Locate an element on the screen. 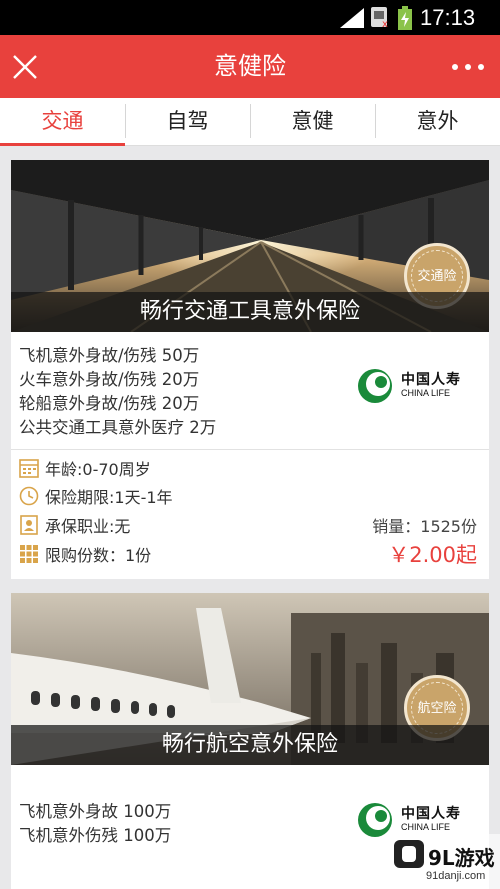 The image size is (500, 889). sim-card-icon: x is located at coordinates (379, 17).